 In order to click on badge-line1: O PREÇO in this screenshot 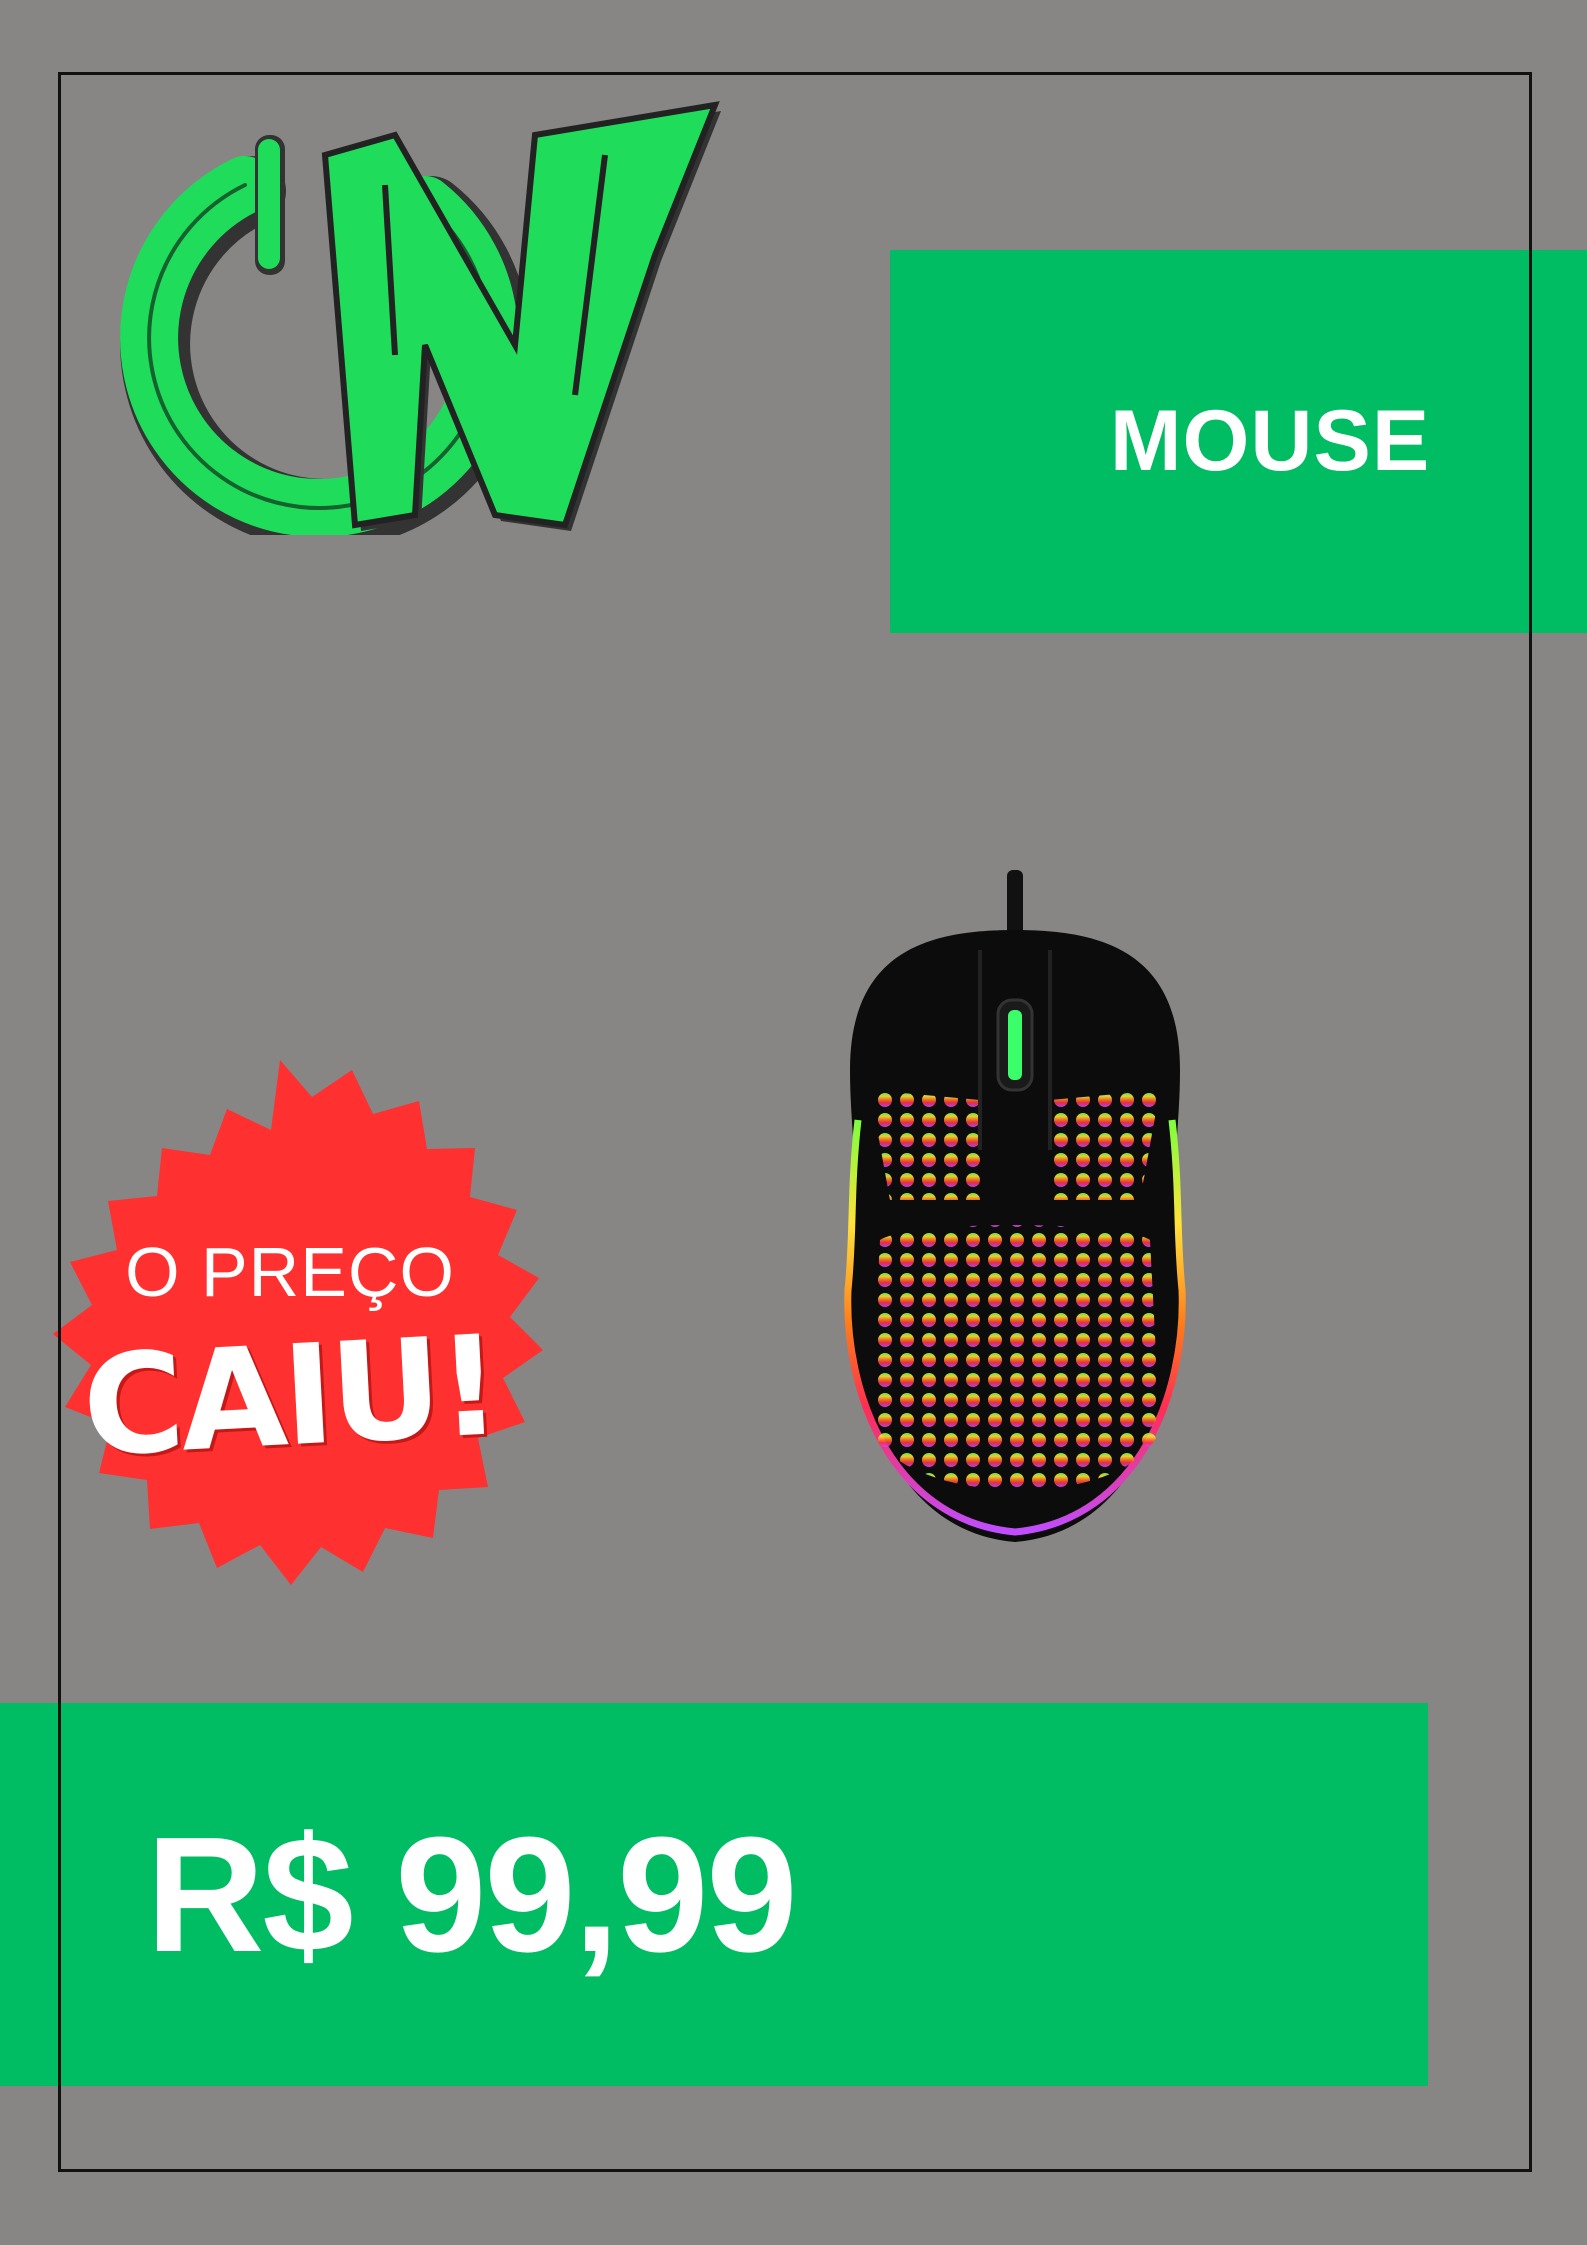, I will do `click(290, 1272)`.